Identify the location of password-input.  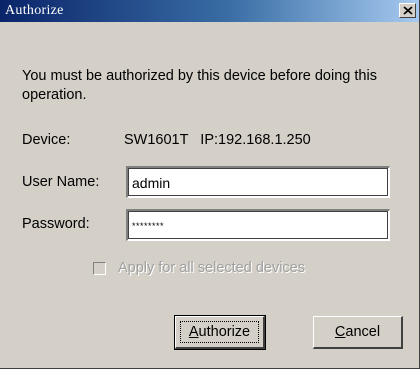
(258, 225).